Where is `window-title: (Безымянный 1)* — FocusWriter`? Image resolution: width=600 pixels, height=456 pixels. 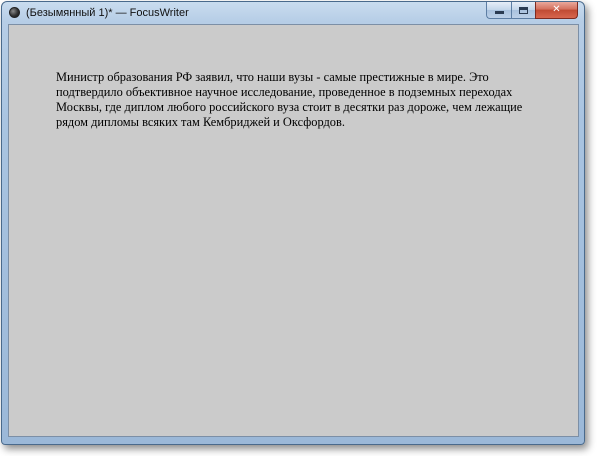
window-title: (Безымянный 1)* — FocusWriter is located at coordinates (107, 13).